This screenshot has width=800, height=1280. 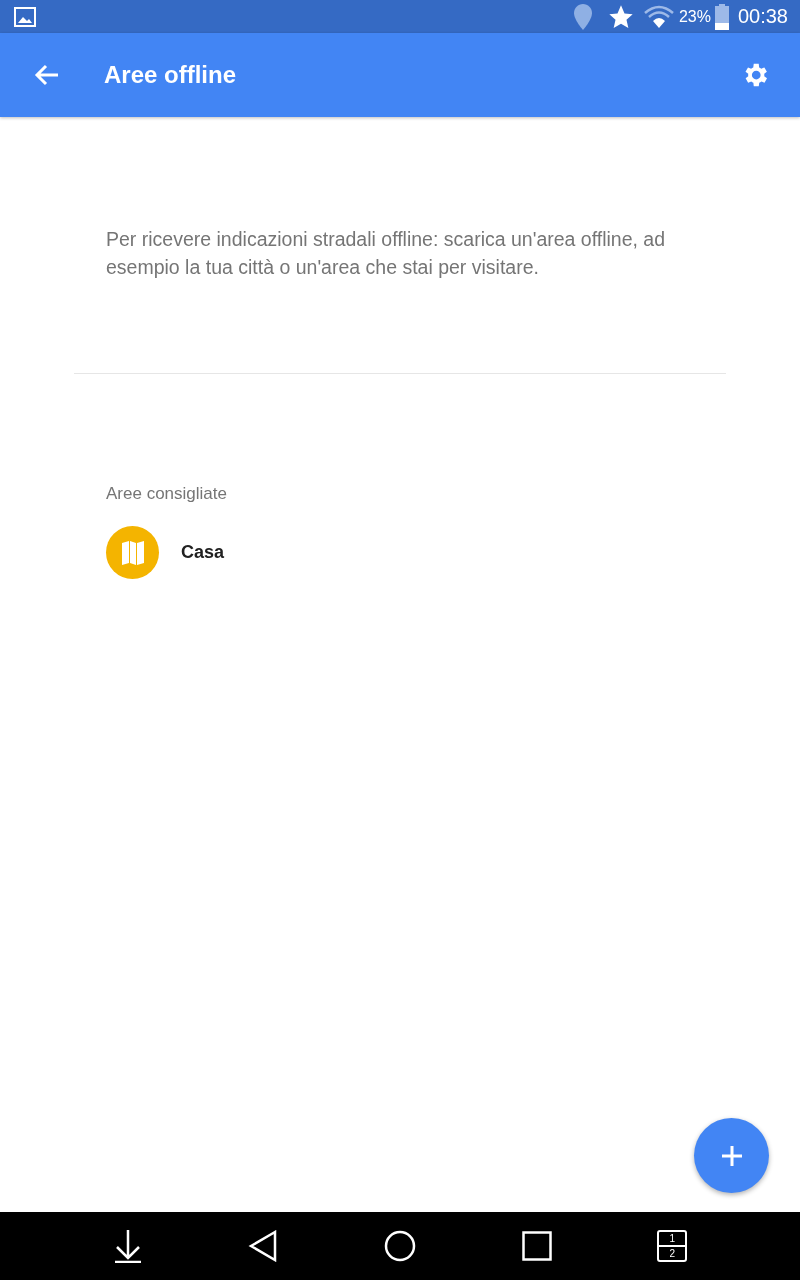 What do you see at coordinates (132, 552) in the screenshot?
I see `map-icon` at bounding box center [132, 552].